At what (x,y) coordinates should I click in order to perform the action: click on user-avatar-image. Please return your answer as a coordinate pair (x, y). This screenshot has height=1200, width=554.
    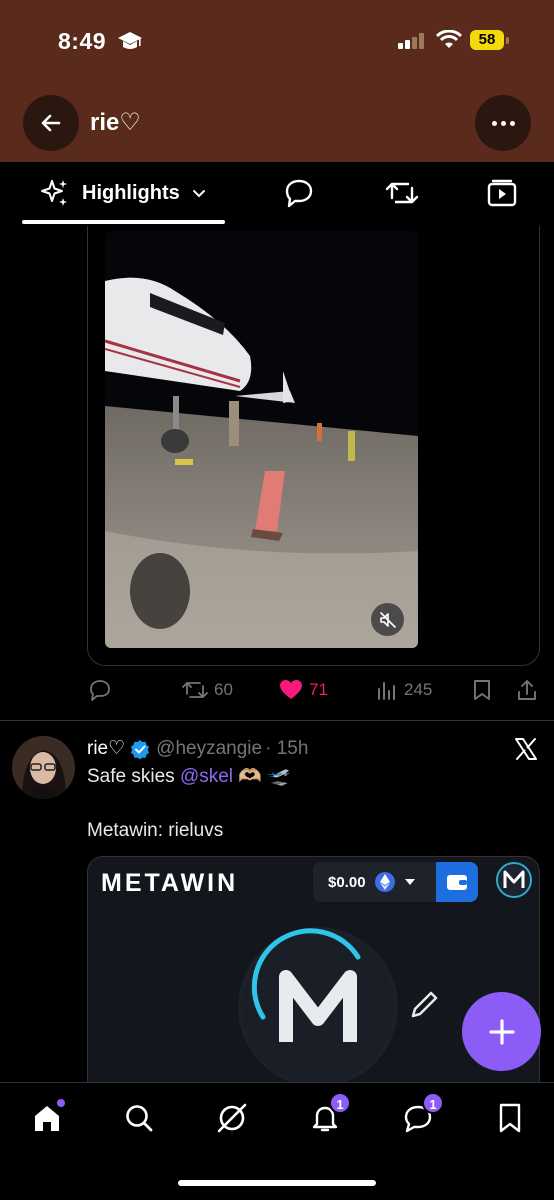
    Looking at the image, I should click on (43, 767).